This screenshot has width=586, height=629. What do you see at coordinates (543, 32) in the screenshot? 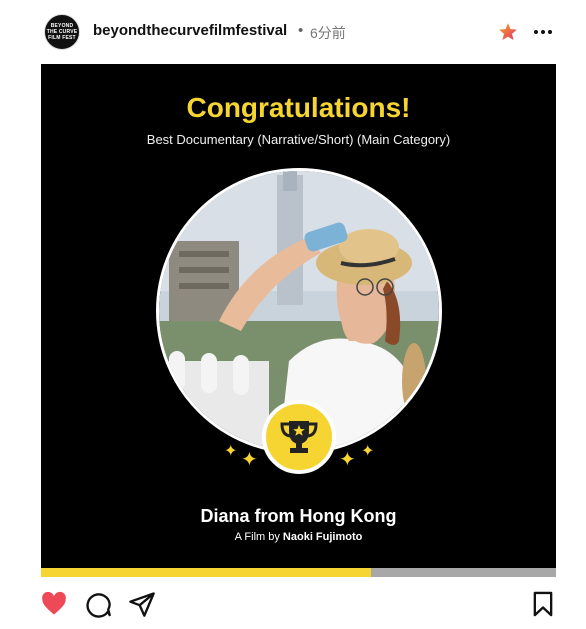
I see `more-options-icon` at bounding box center [543, 32].